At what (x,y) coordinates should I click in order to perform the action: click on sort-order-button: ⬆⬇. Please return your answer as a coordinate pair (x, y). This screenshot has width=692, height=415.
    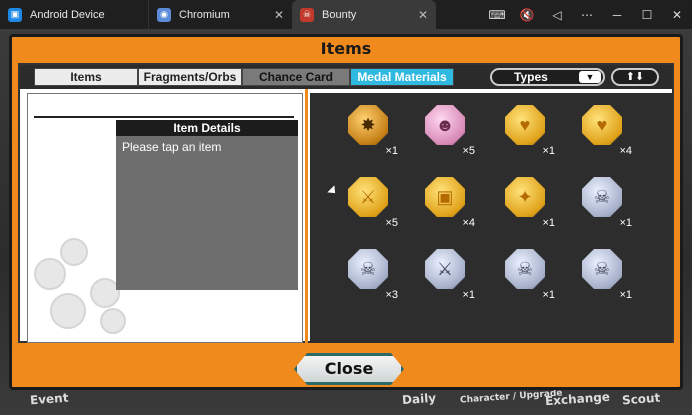
    Looking at the image, I should click on (635, 77).